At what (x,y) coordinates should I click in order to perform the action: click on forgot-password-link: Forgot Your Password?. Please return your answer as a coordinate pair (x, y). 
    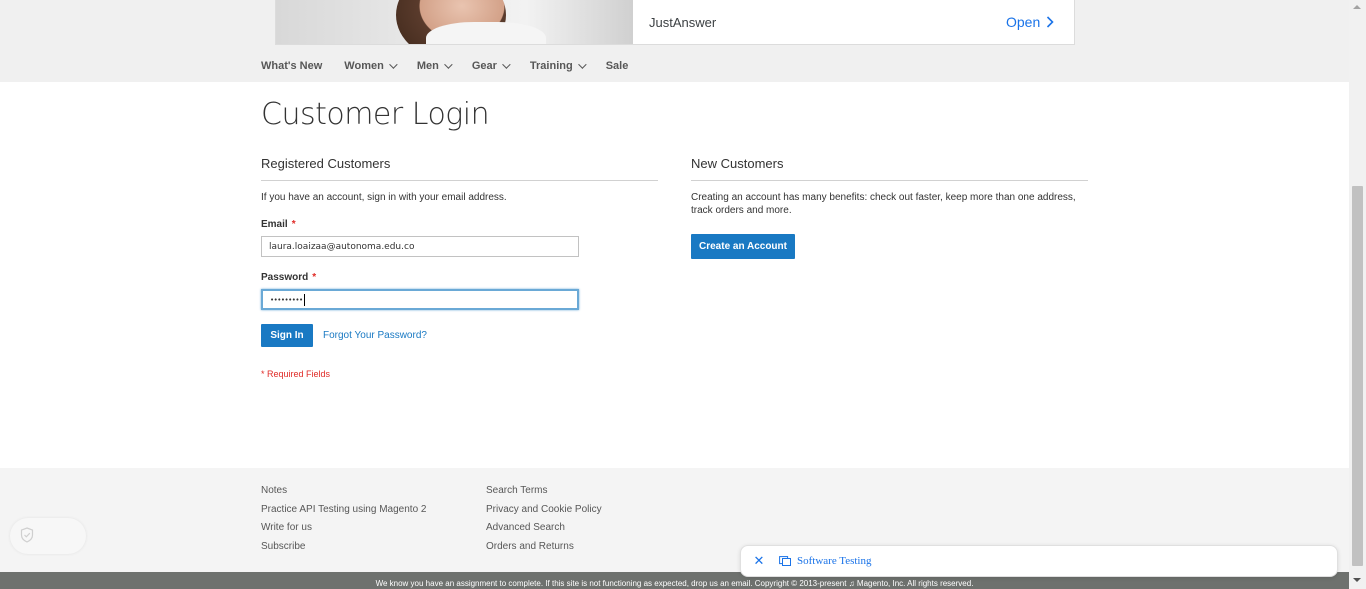
    Looking at the image, I should click on (375, 335).